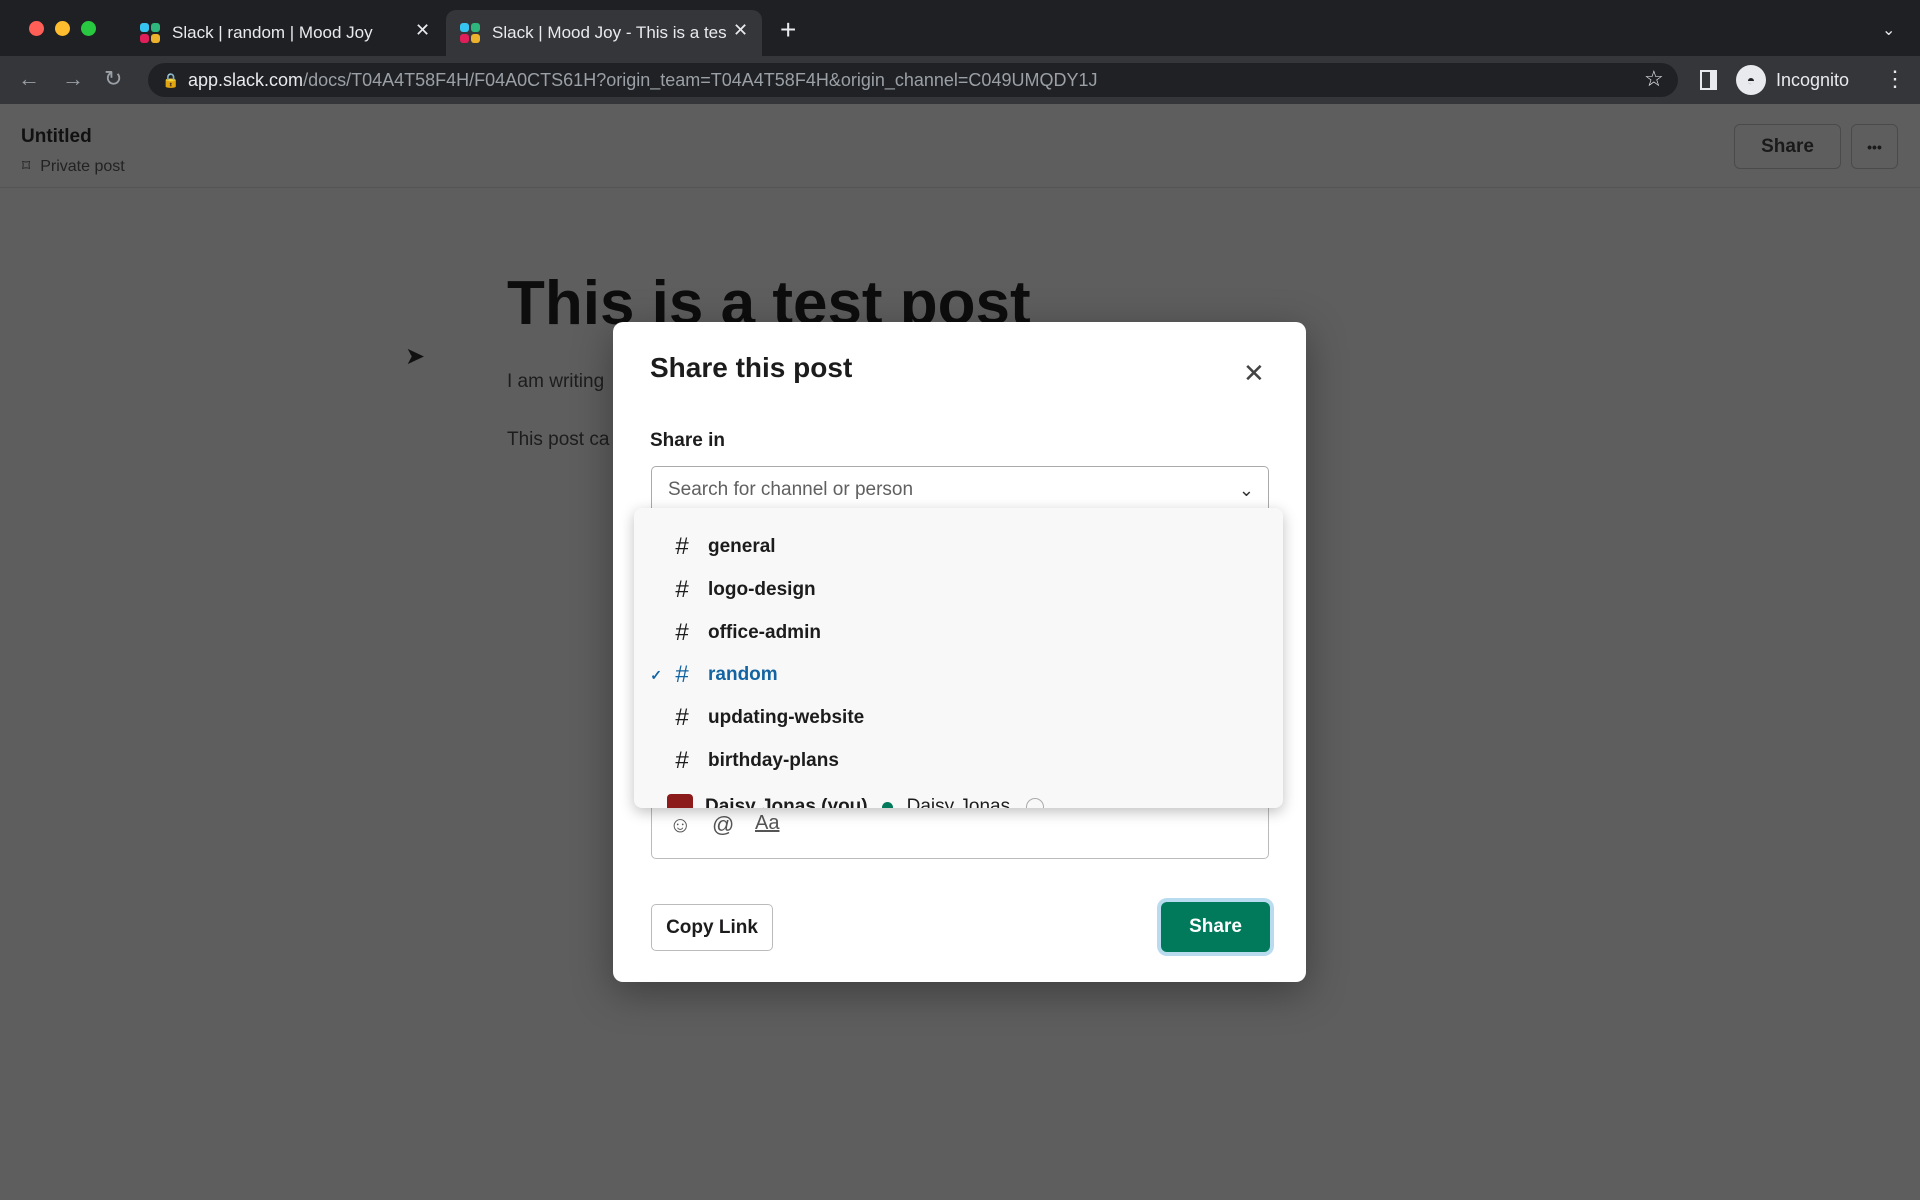 This screenshot has width=1920, height=1200. I want to click on channel-option-updating-website: # updating-website, so click(958, 718).